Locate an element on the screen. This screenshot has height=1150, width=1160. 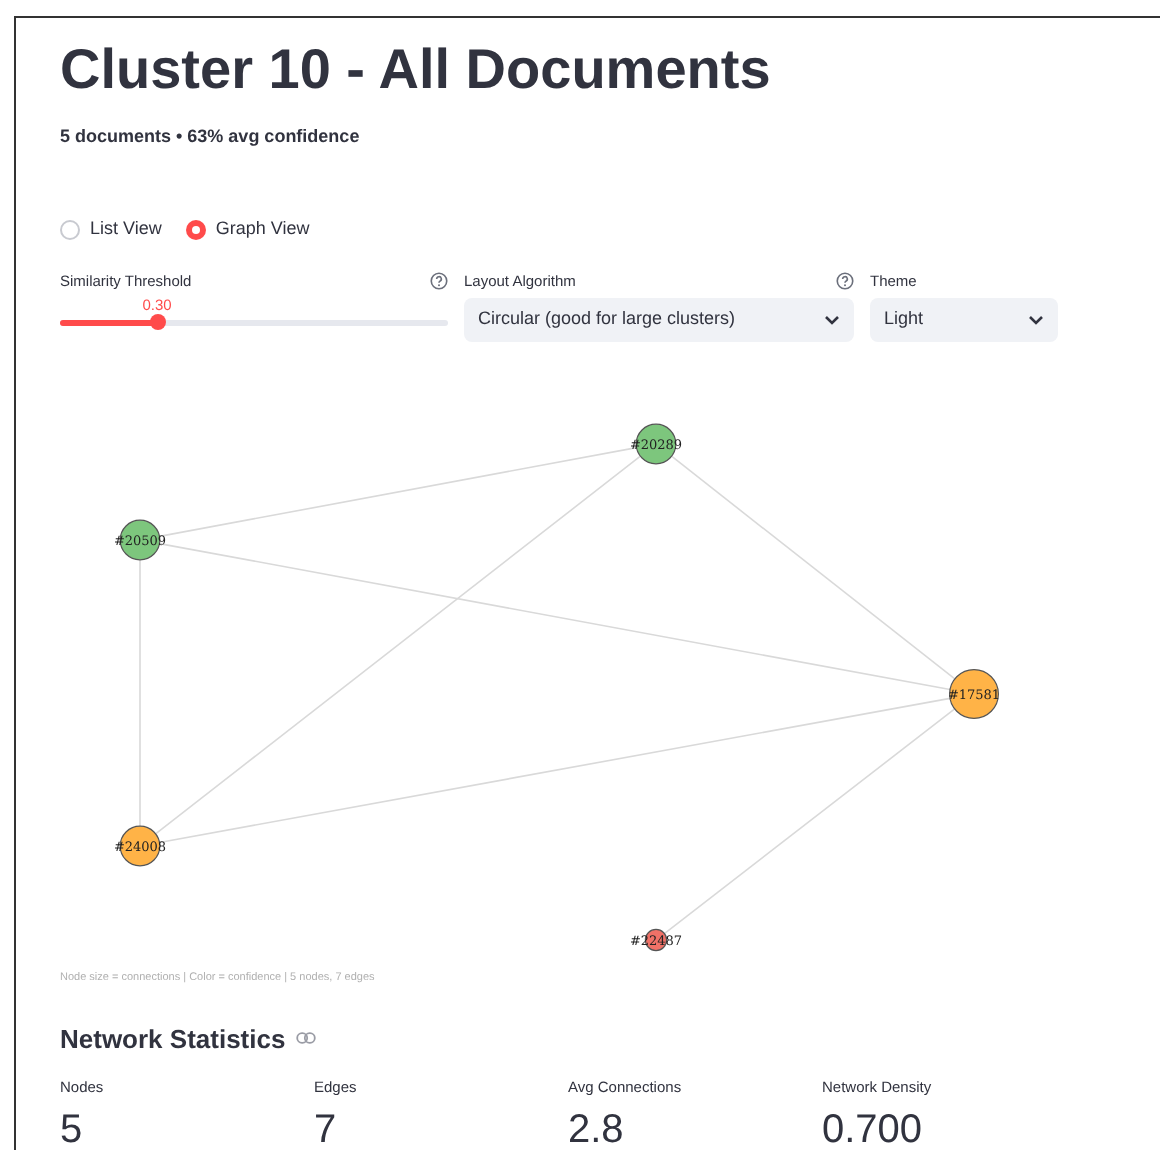
theme-dropdown: Light is located at coordinates (964, 319).